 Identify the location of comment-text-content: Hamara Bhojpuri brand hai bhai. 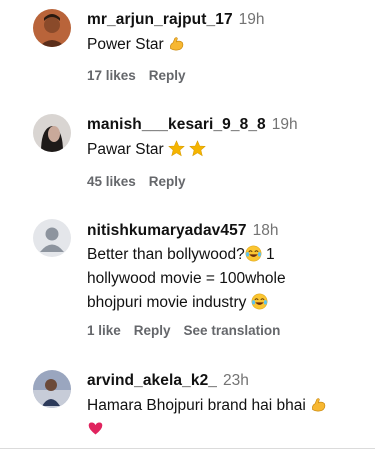
(196, 405).